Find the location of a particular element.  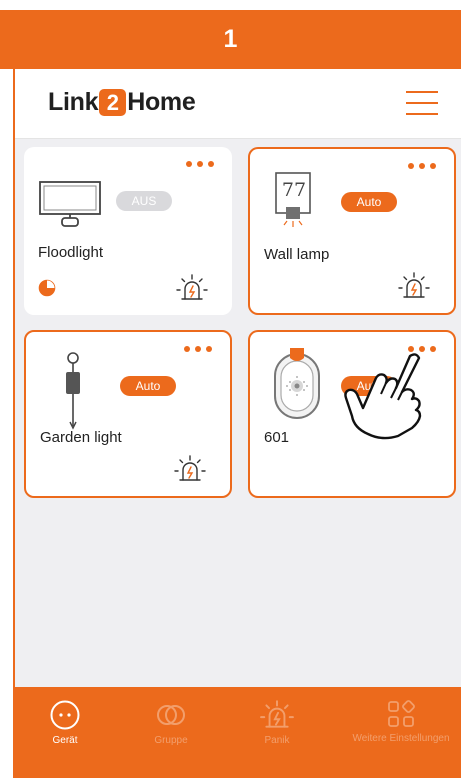

group-icon is located at coordinates (171, 715).